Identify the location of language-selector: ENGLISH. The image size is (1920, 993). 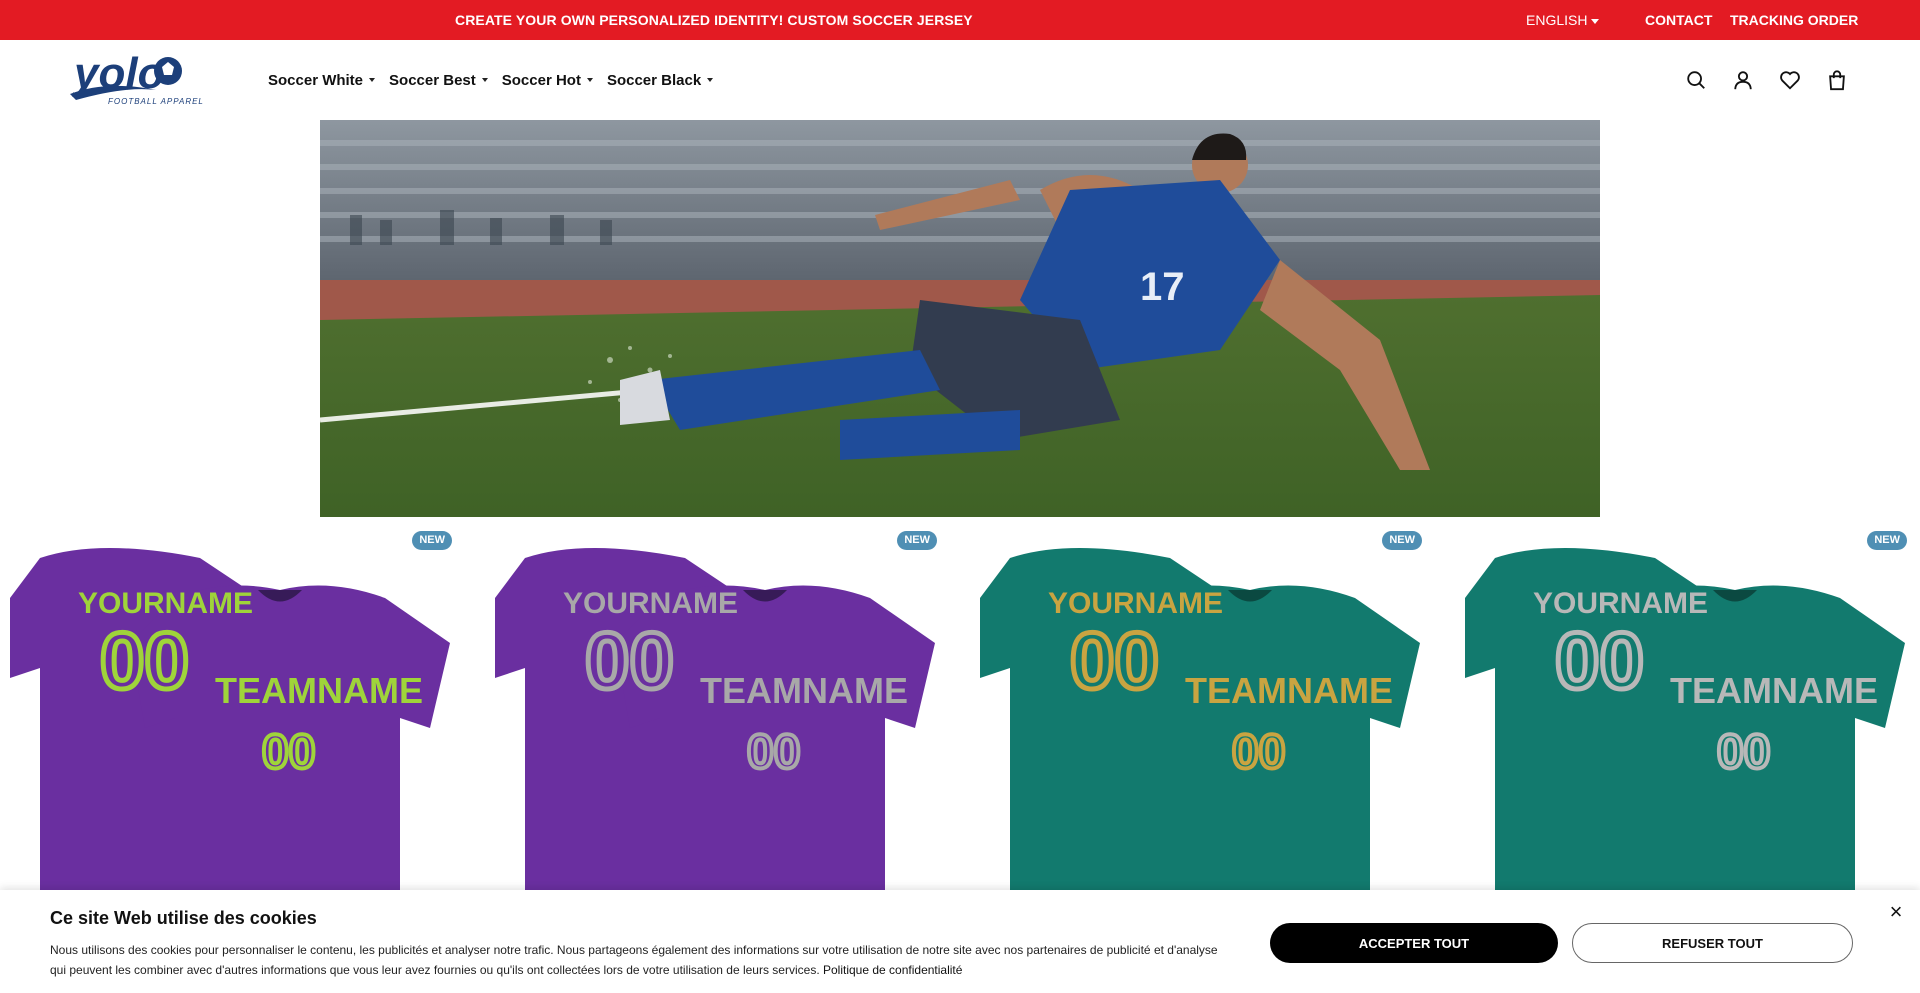
(1563, 20).